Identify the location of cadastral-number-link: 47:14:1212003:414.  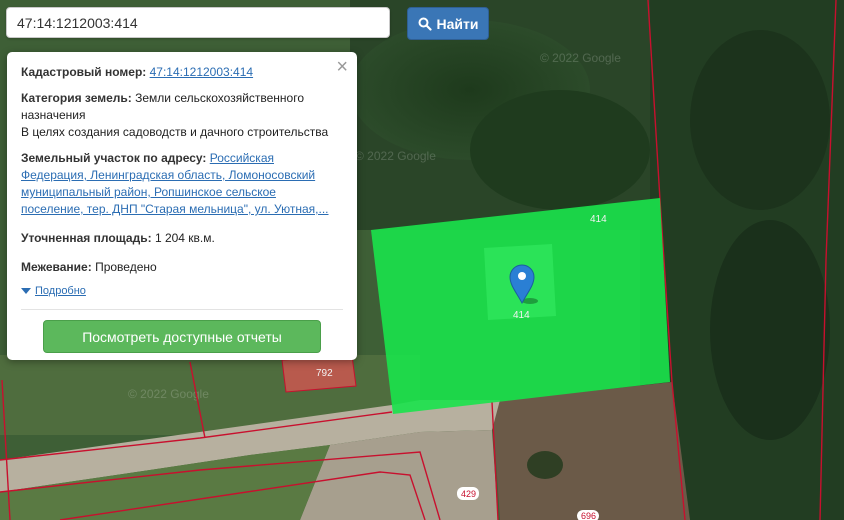
(201, 72).